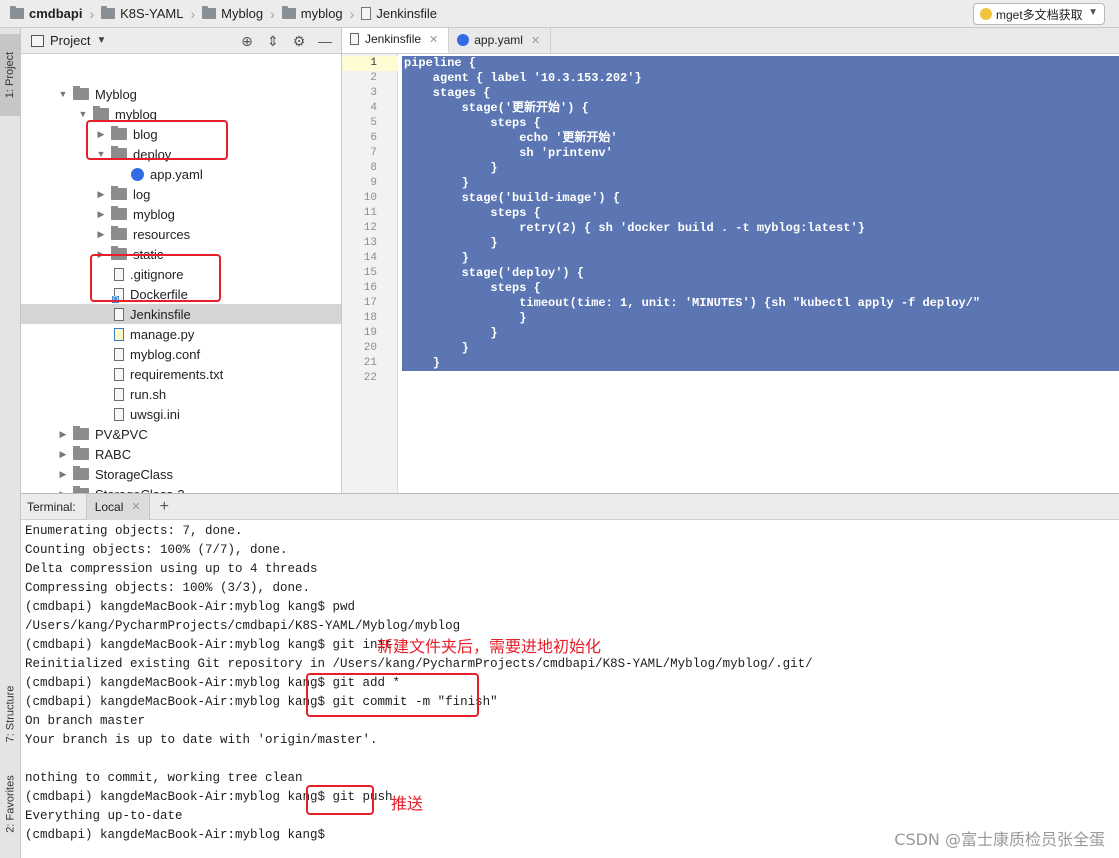 This screenshot has width=1119, height=858. I want to click on chevron-down-icon: ▼, so click(101, 40).